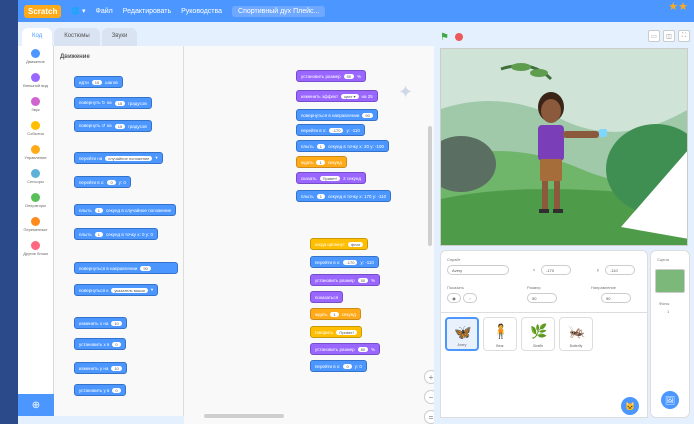  I want to click on horizontal-scrollbar, so click(244, 416).